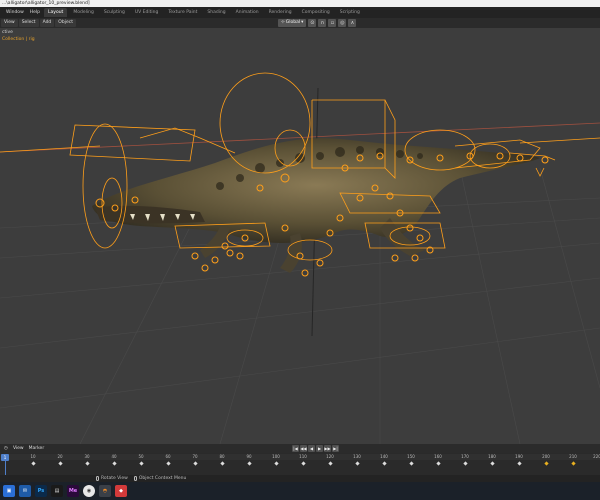 The image size is (600, 500). I want to click on clock-icon: ◷, so click(6, 448).